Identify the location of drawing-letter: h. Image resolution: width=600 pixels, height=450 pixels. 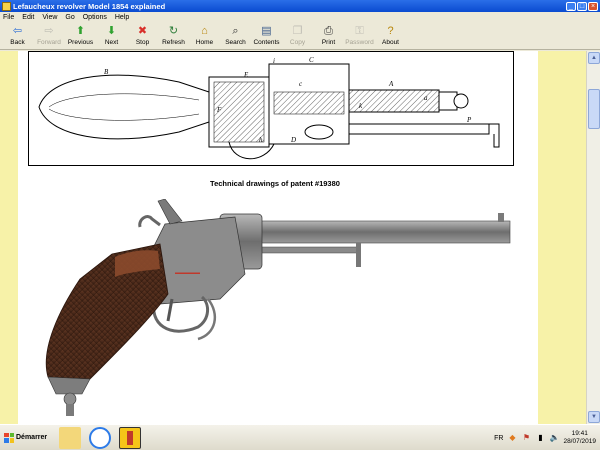
(261, 140).